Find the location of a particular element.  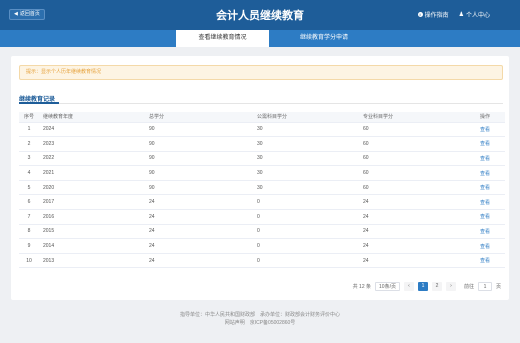

table-row: 5 2020 90 30 60 查看 is located at coordinates (262, 188).